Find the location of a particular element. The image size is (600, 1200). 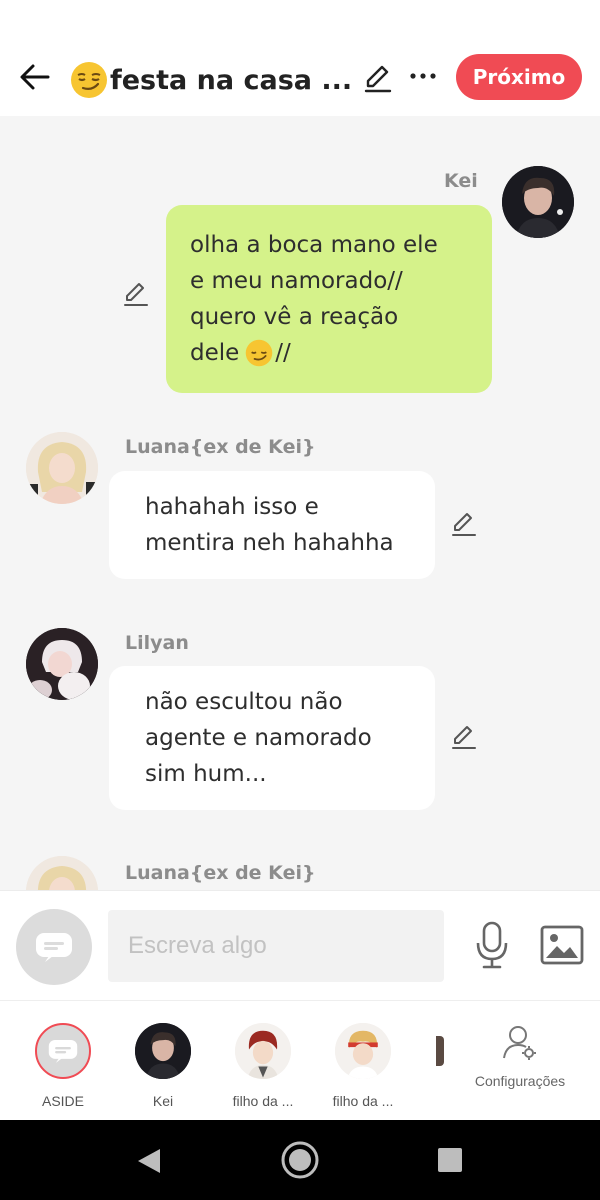

character-kei: Kei is located at coordinates (163, 1066).